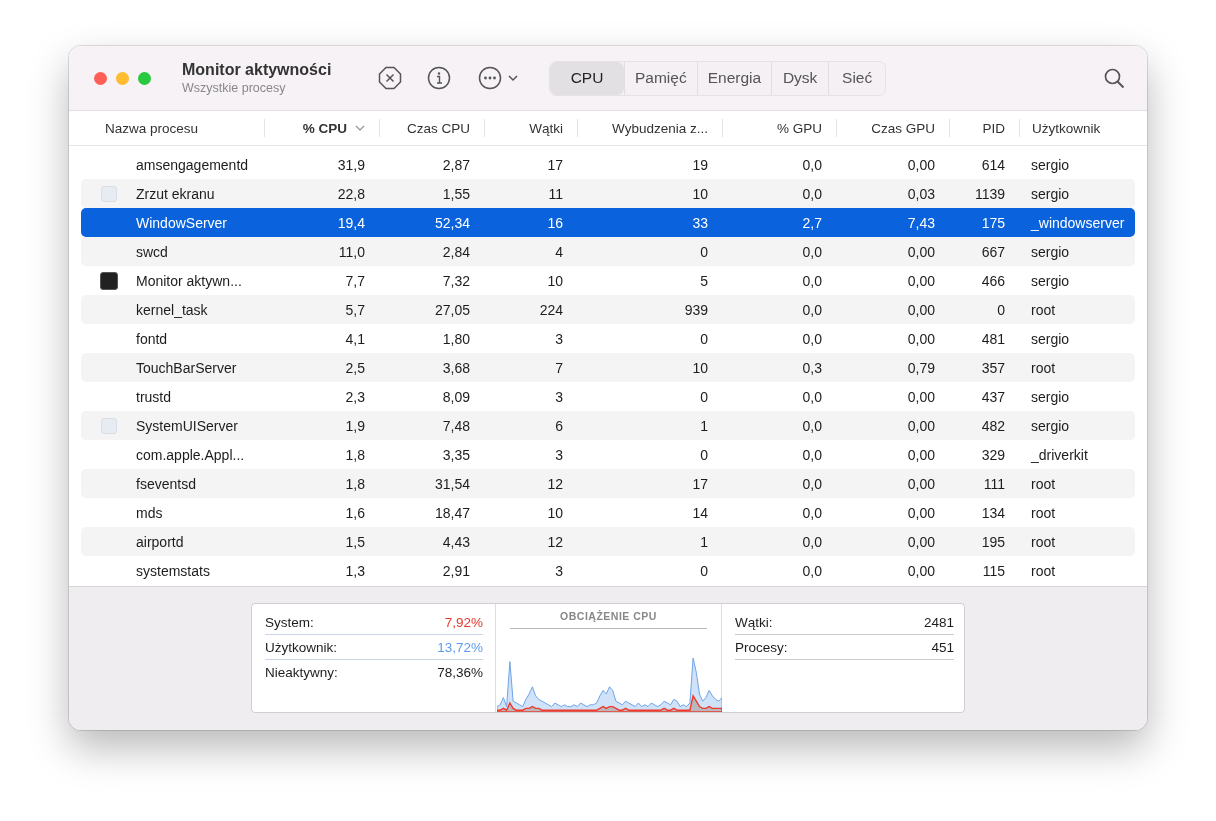 This screenshot has height=821, width=1216. Describe the element at coordinates (608, 251) in the screenshot. I see `process-row: swcd 11,0 2,84 4 0 0,0 0,00 667 sergio` at that location.